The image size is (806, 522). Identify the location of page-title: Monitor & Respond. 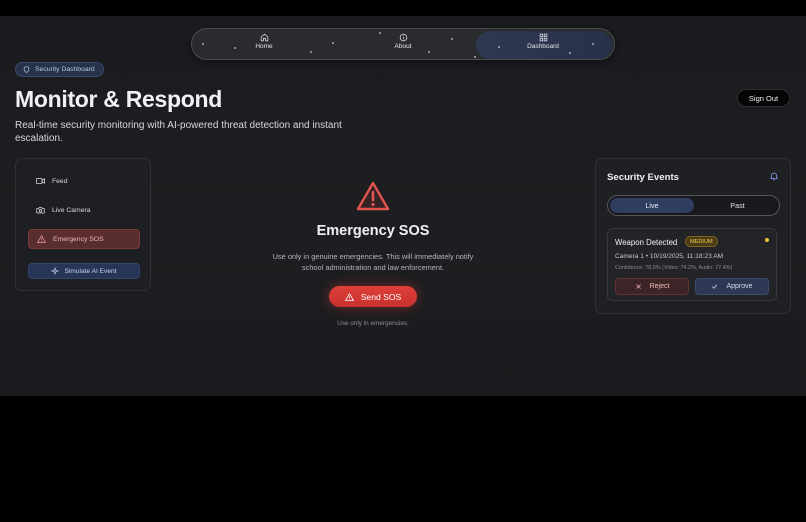
(118, 99).